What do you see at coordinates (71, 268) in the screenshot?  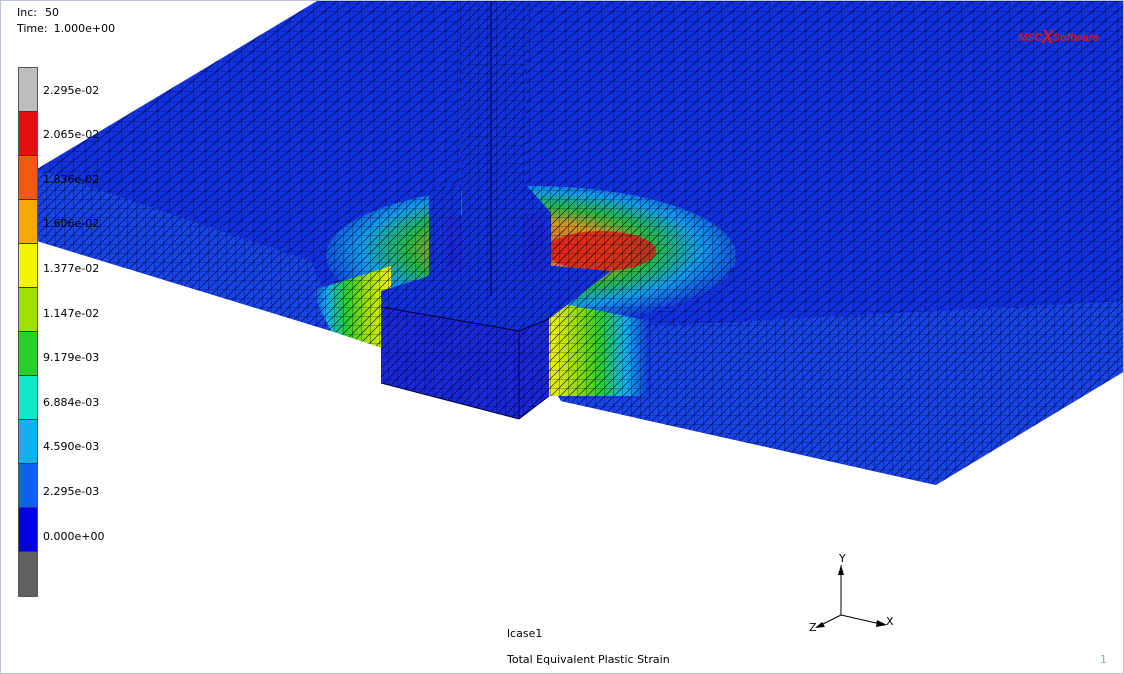 I see `legend-value-label: 1.377e-02` at bounding box center [71, 268].